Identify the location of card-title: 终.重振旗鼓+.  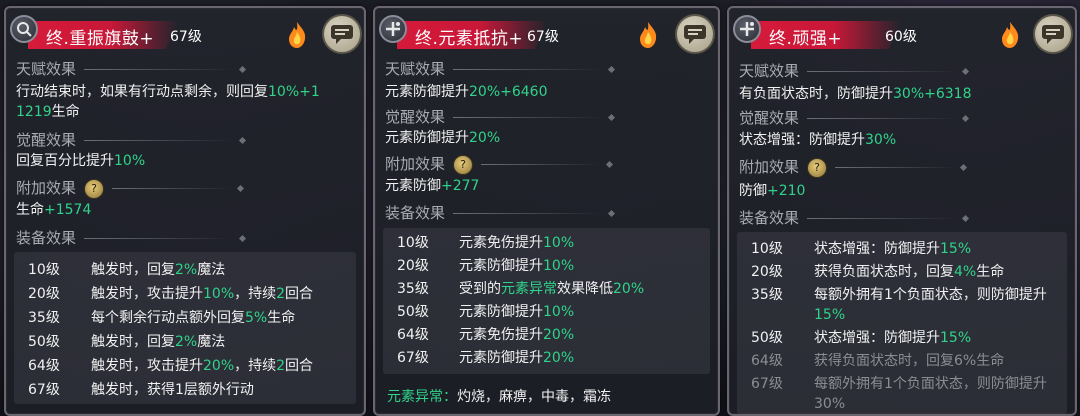
(100, 39).